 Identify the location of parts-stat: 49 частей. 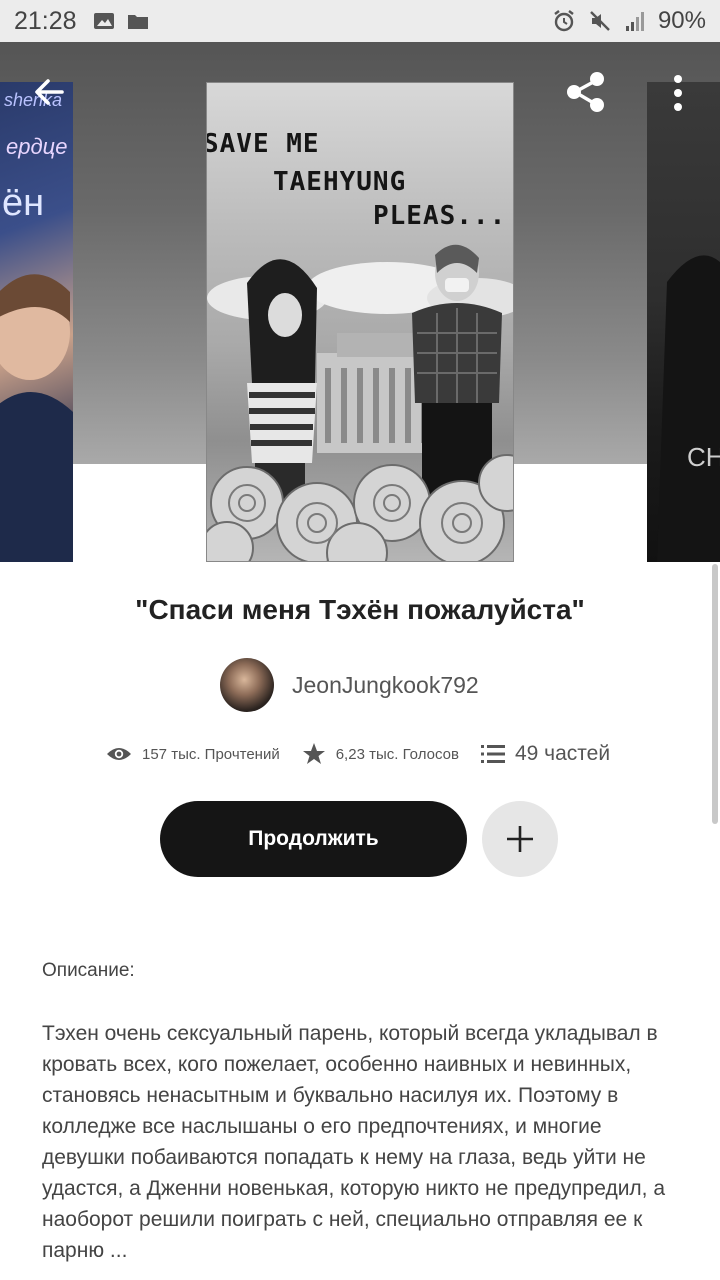
(545, 754).